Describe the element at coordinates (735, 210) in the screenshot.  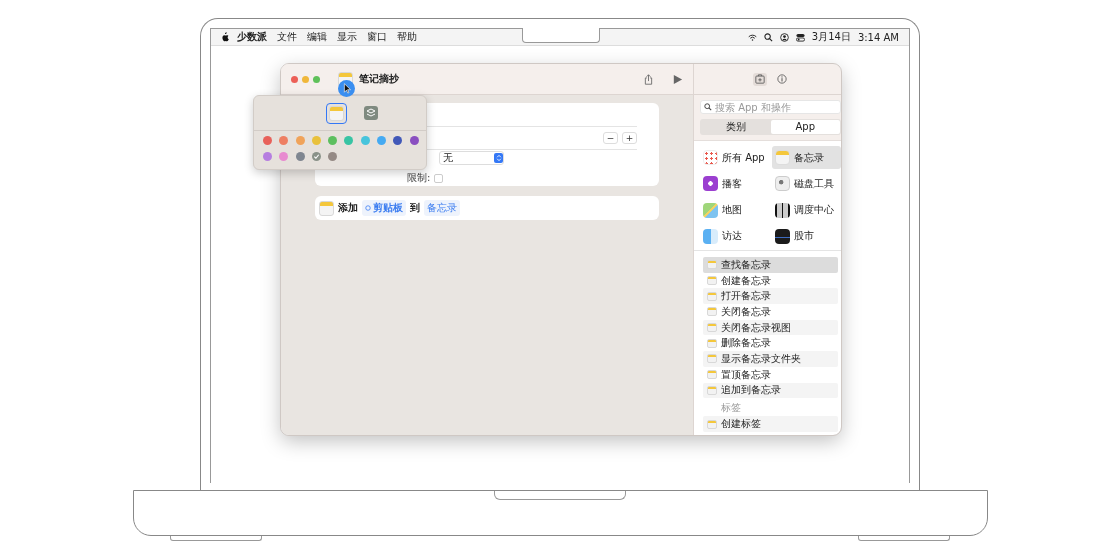
I see `app-item: 地图` at that location.